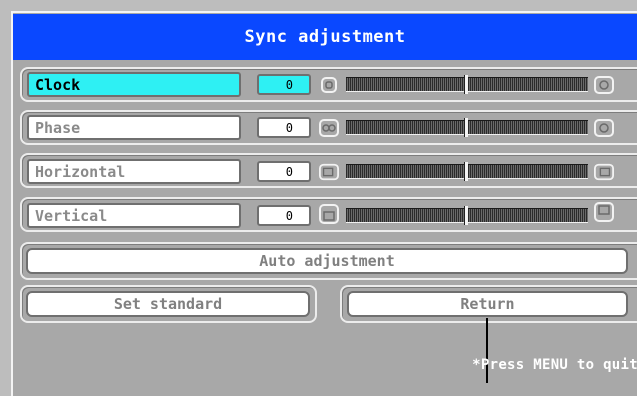  I want to click on clock-label: Clock, so click(134, 84).